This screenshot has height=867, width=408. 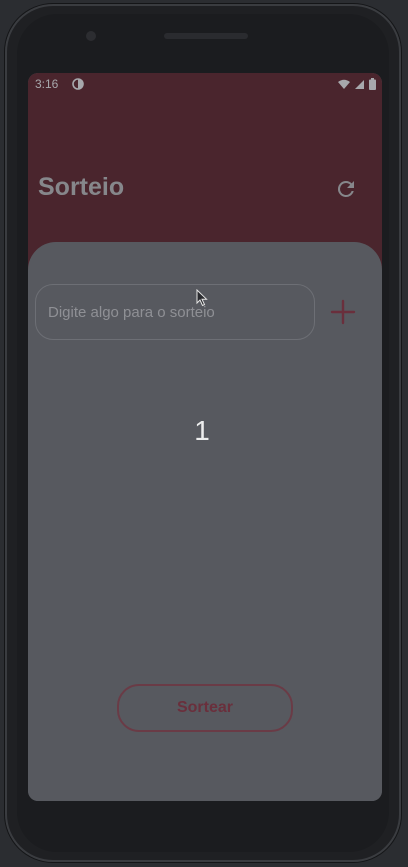 I want to click on earpiece-speaker, so click(x=206, y=36).